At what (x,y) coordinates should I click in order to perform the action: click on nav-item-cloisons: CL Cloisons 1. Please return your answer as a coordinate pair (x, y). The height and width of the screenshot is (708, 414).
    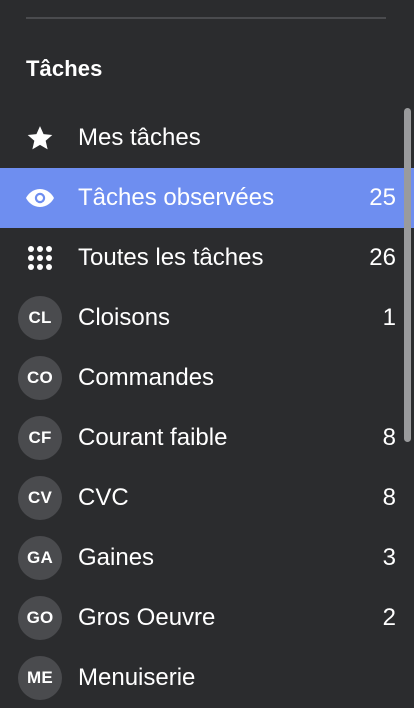
    Looking at the image, I should click on (207, 318).